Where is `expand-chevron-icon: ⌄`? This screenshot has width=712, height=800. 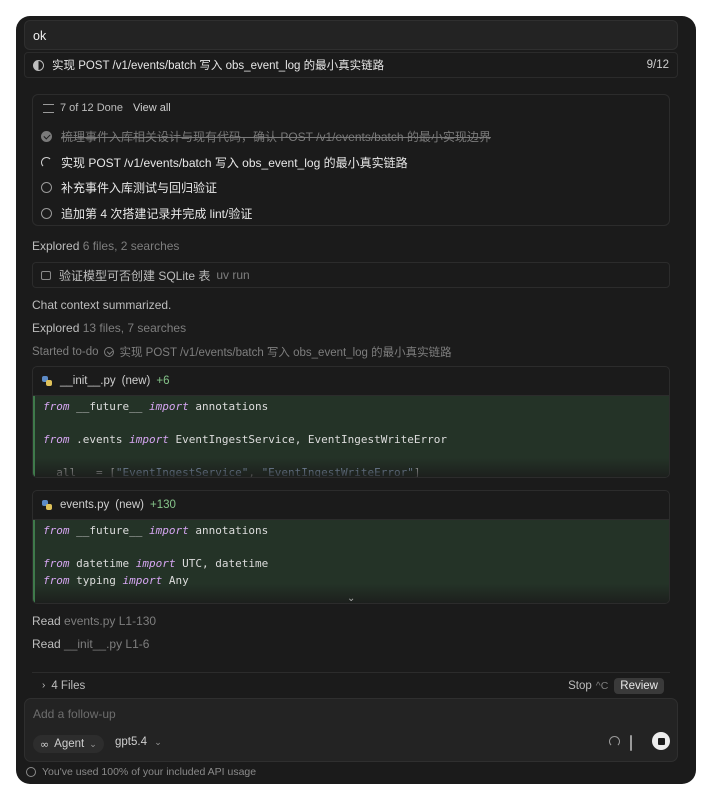
expand-chevron-icon: ⌄ is located at coordinates (351, 598).